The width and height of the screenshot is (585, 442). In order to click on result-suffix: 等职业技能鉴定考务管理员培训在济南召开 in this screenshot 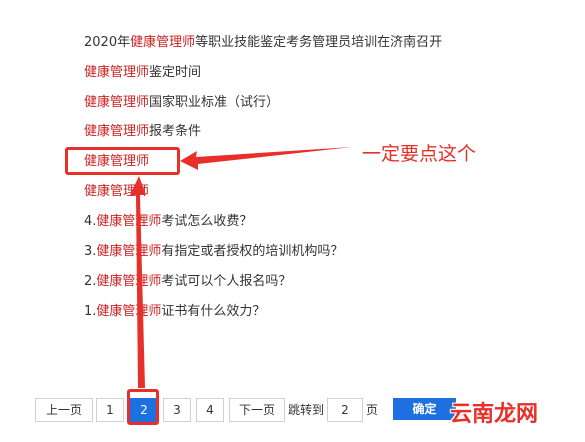, I will do `click(319, 42)`.